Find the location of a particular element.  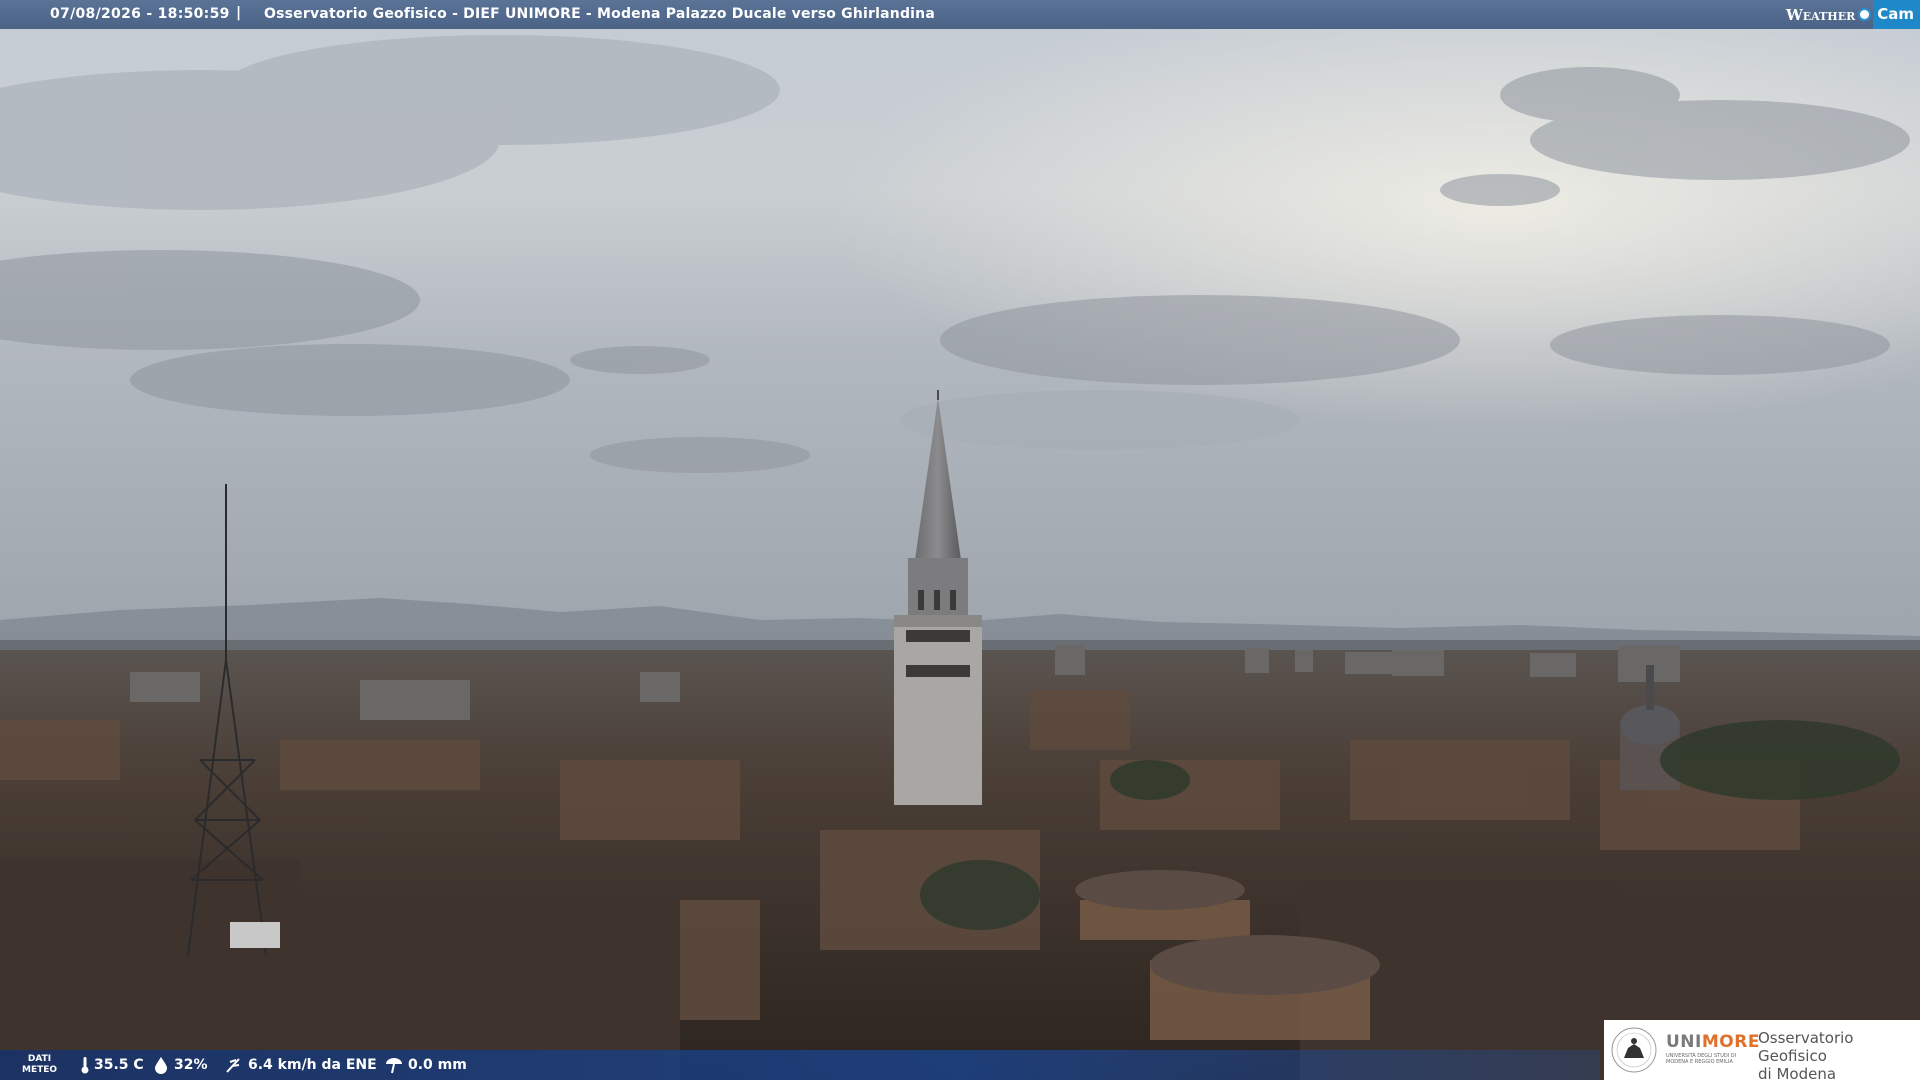

rain-reading: 0.0 mm is located at coordinates (425, 1065).